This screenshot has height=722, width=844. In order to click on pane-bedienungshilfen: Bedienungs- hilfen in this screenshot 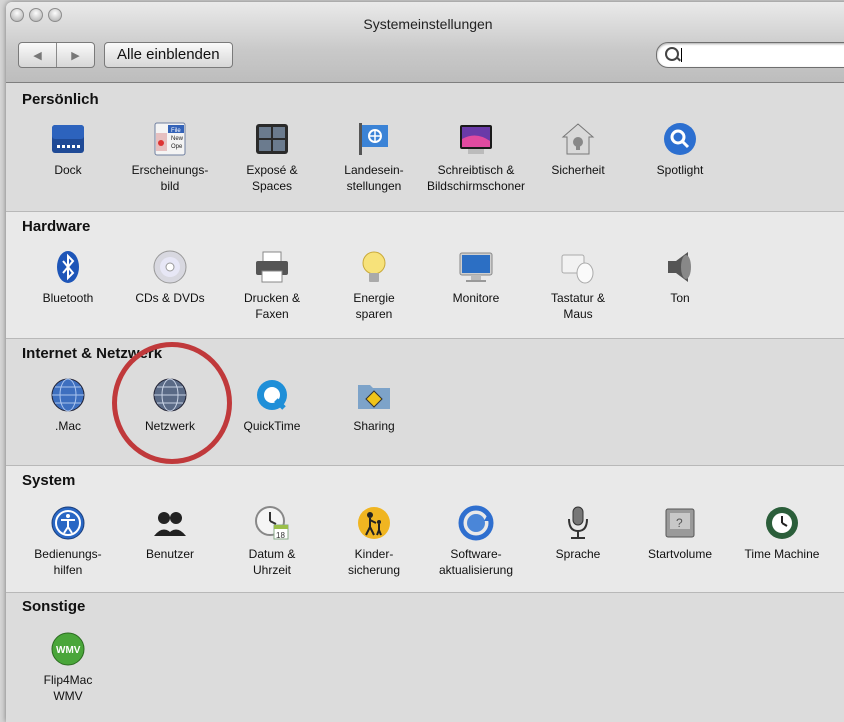, I will do `click(68, 541)`.